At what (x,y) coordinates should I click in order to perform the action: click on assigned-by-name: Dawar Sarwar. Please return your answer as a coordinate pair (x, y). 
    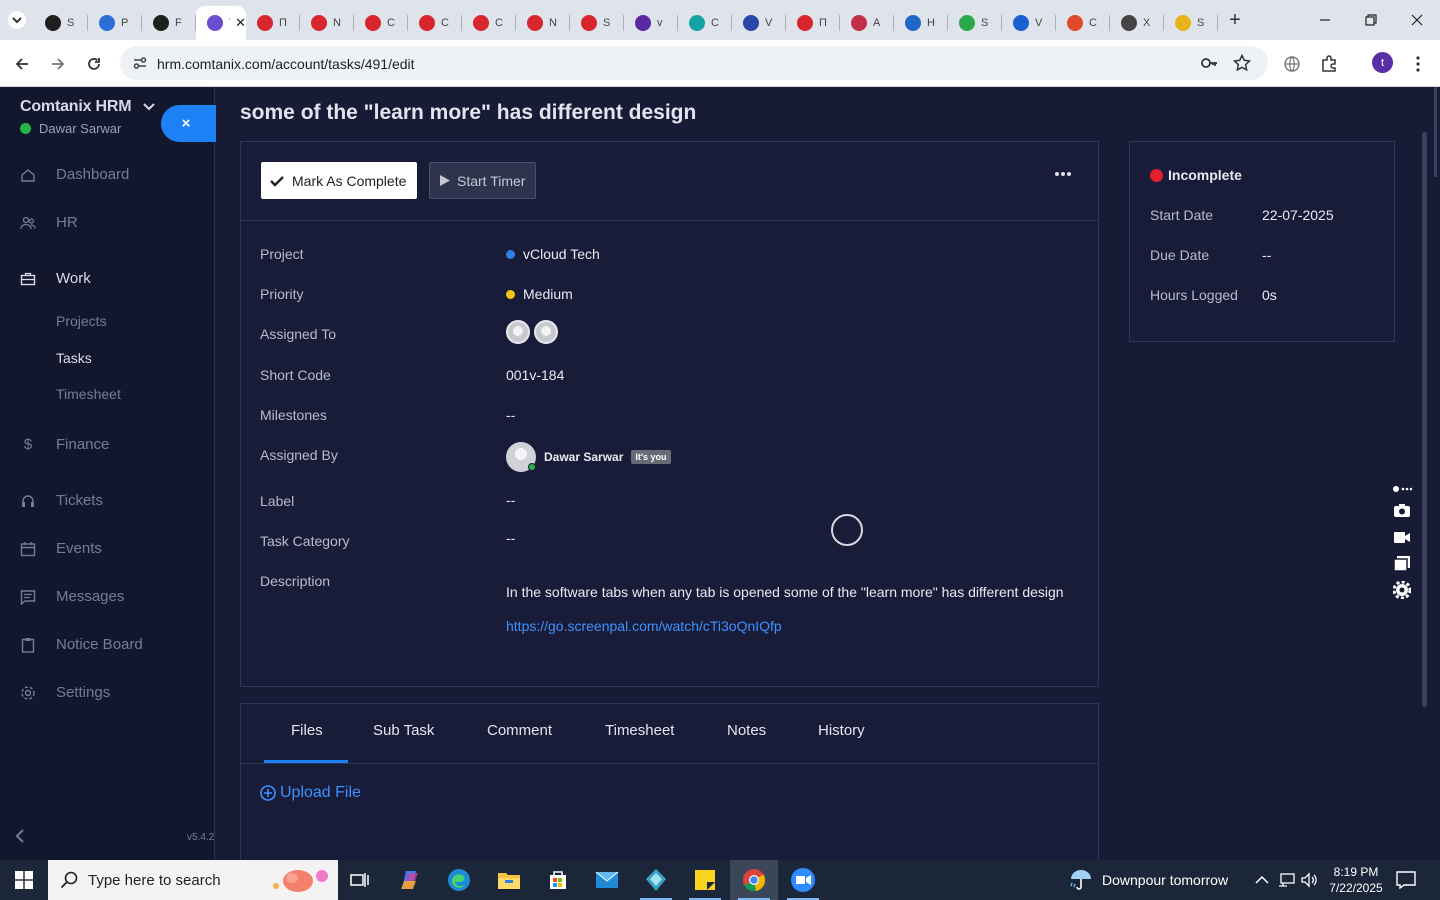
    Looking at the image, I should click on (583, 457).